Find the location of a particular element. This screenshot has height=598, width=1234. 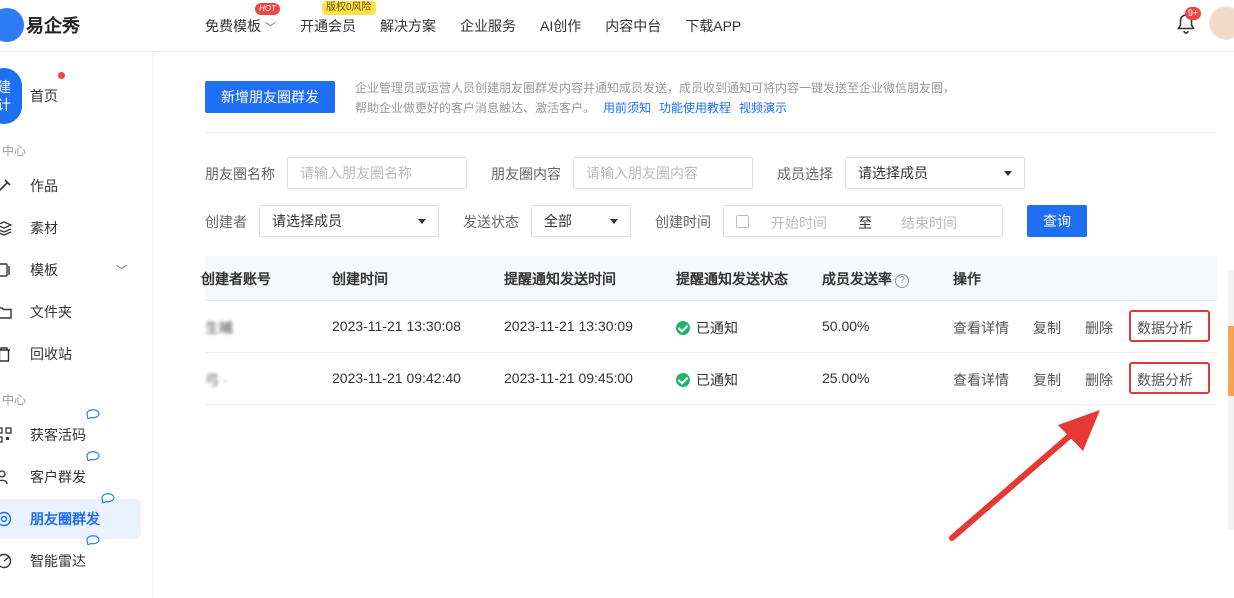

notify-time: 2023-11-21 09:45:00 is located at coordinates (568, 378).